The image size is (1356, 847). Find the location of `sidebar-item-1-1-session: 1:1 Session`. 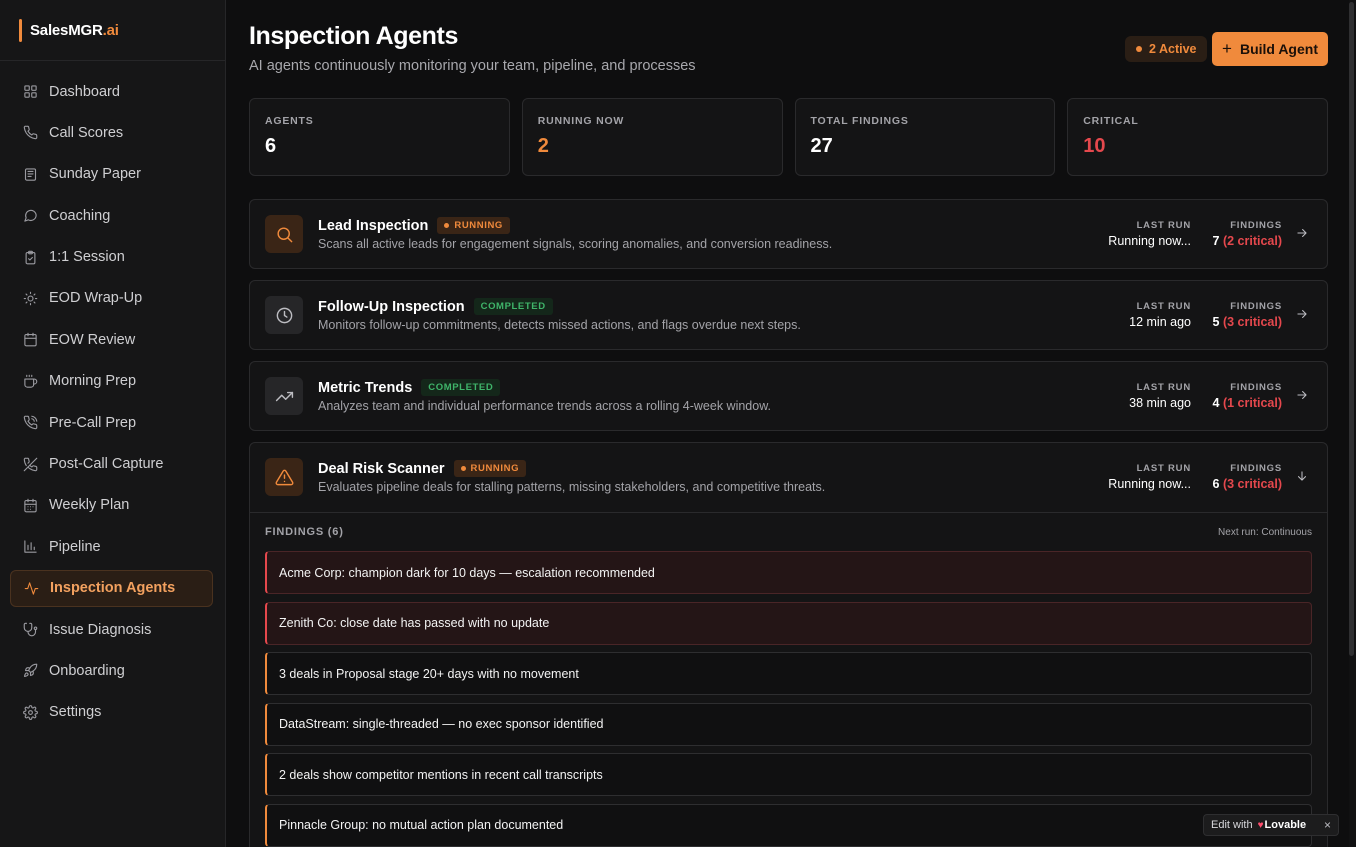

sidebar-item-1-1-session: 1:1 Session is located at coordinates (111, 257).